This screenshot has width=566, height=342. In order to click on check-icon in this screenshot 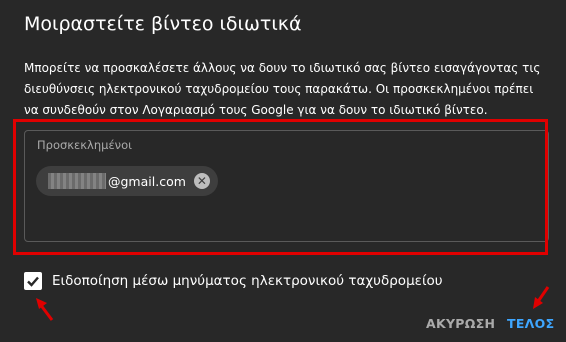, I will do `click(33, 281)`.